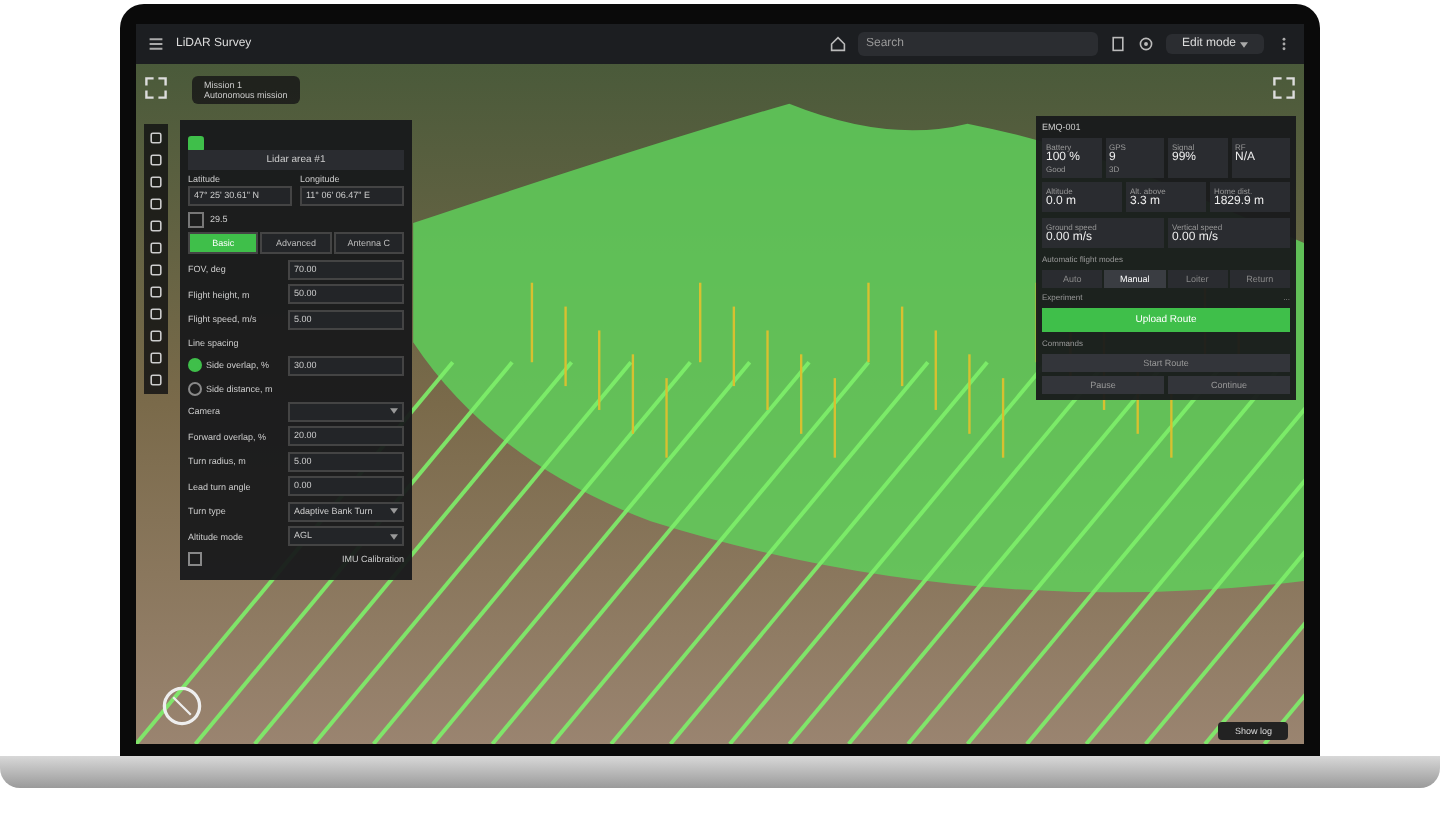 This screenshot has width=1440, height=838. I want to click on settings-icon, so click(1145, 44).